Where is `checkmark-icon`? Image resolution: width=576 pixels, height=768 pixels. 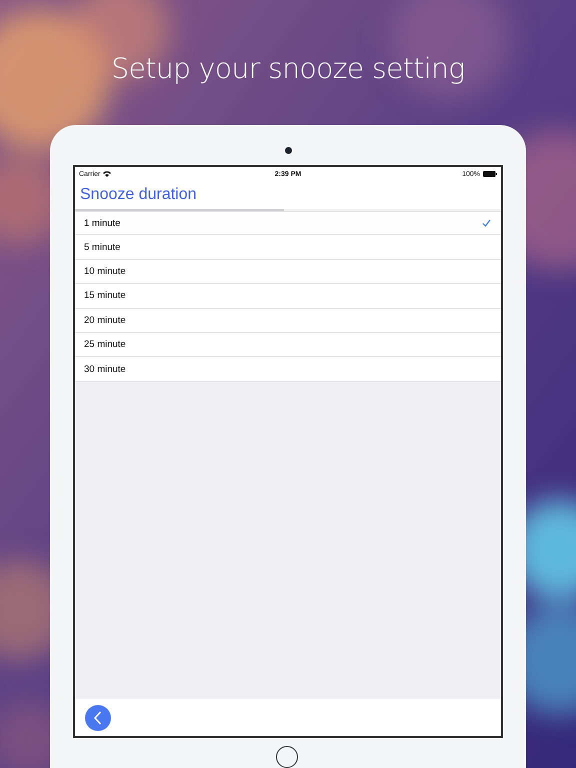
checkmark-icon is located at coordinates (486, 223).